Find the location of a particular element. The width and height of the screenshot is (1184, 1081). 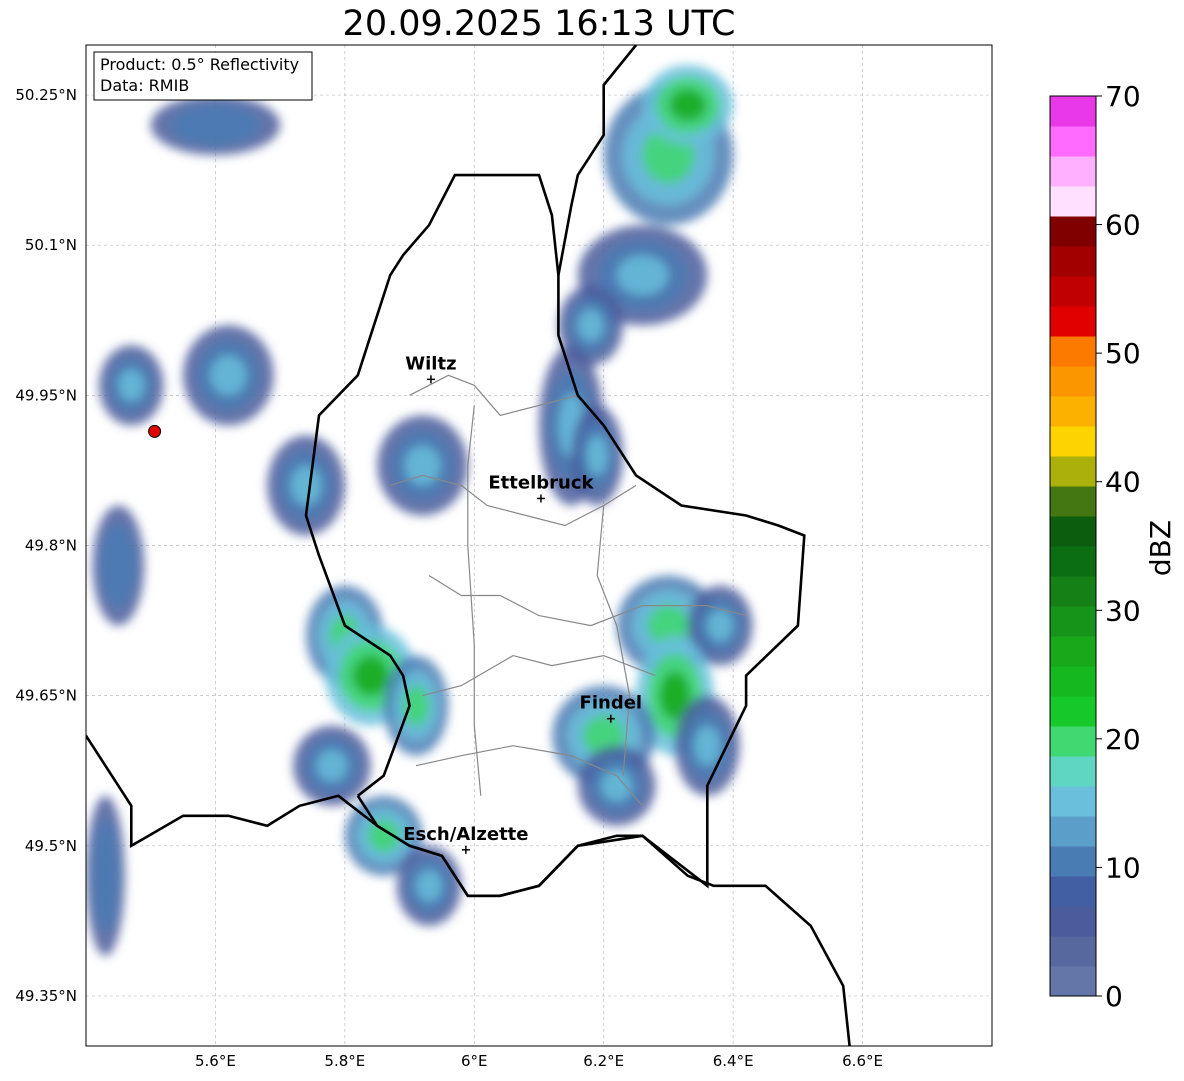

radar-site-marker is located at coordinates (155, 431).